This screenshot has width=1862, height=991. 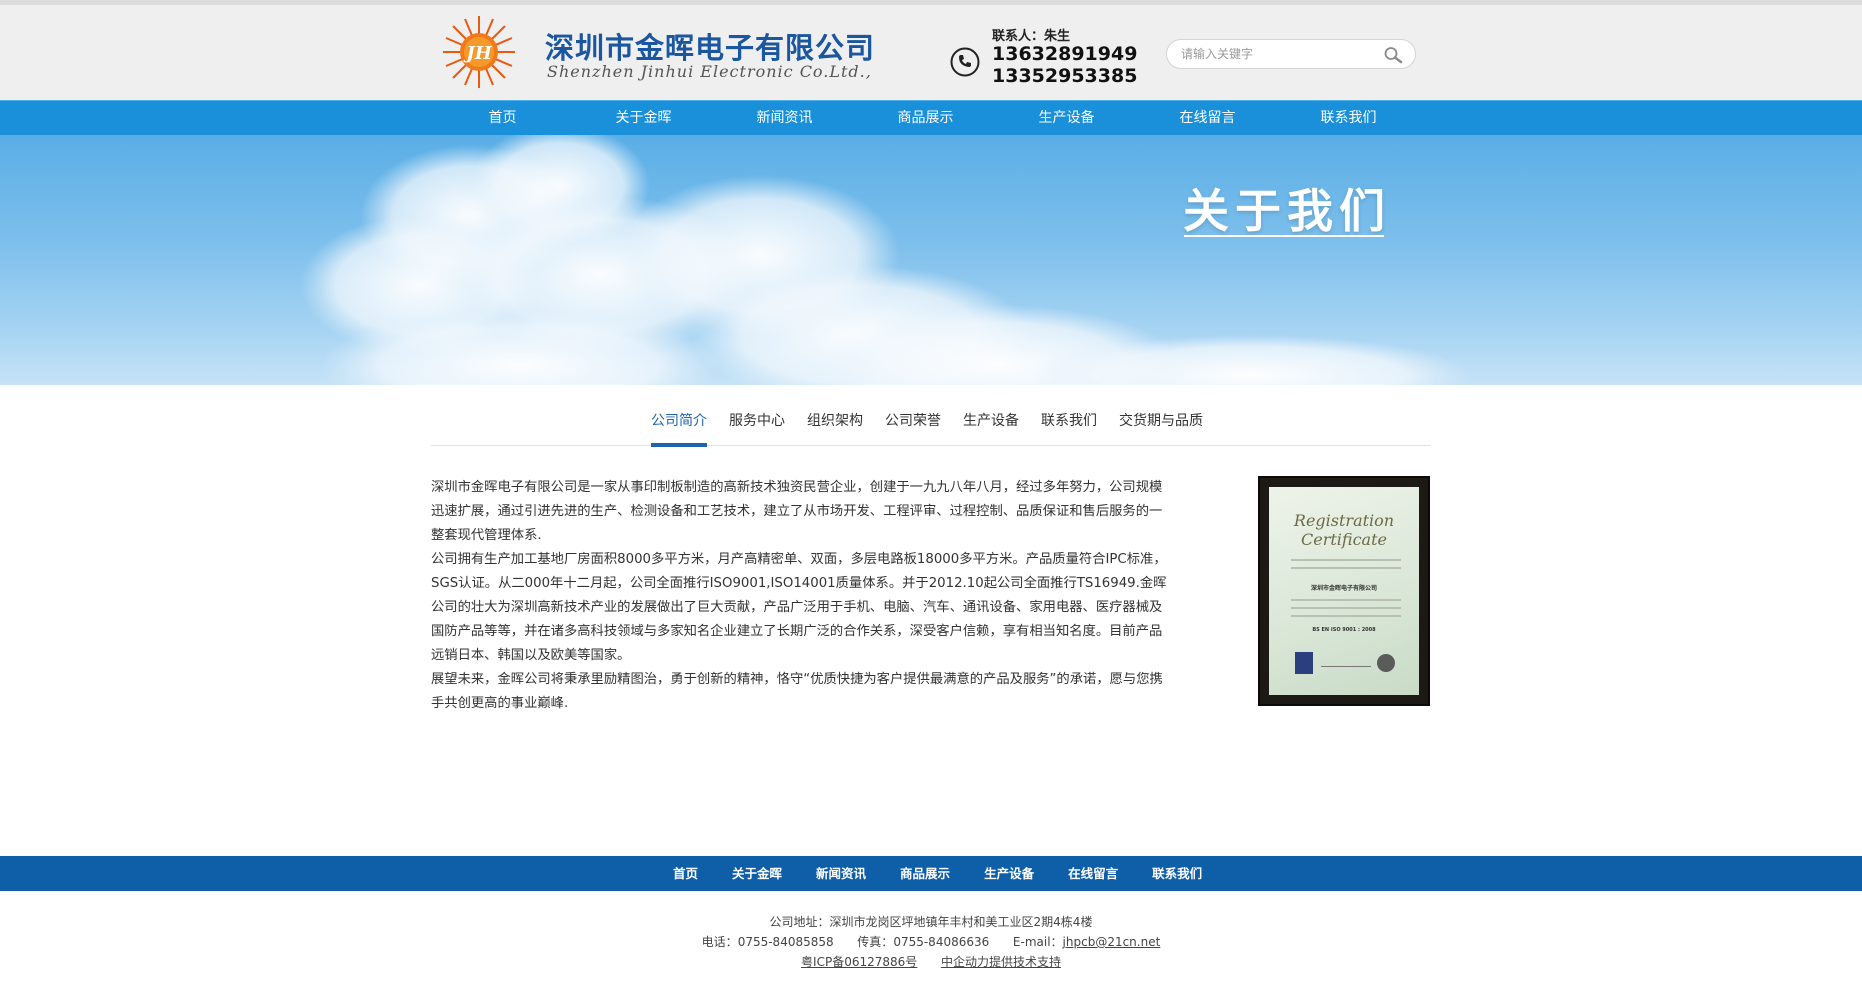 What do you see at coordinates (1093, 873) in the screenshot?
I see `footer-link-message: 在线留言` at bounding box center [1093, 873].